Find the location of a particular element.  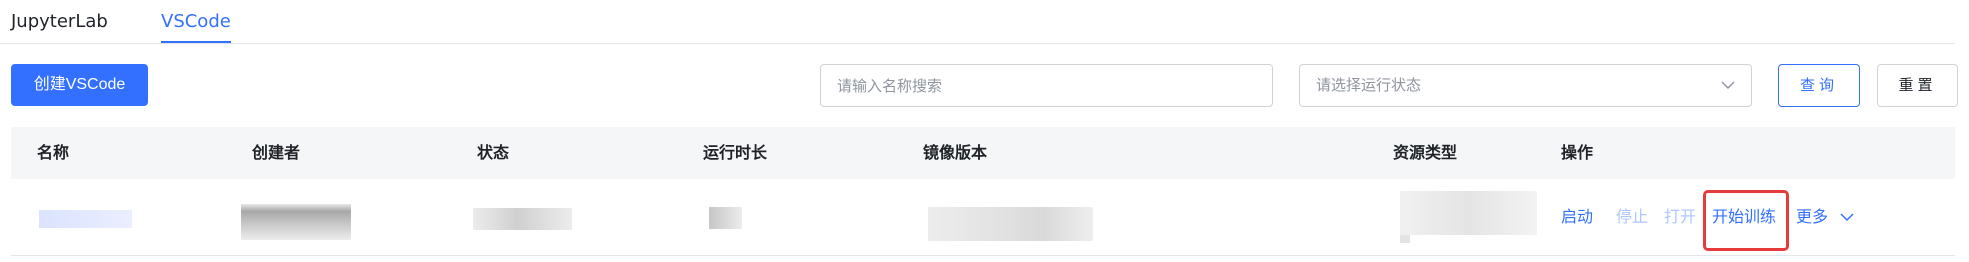

tab-vscode: VSCode is located at coordinates (196, 22).